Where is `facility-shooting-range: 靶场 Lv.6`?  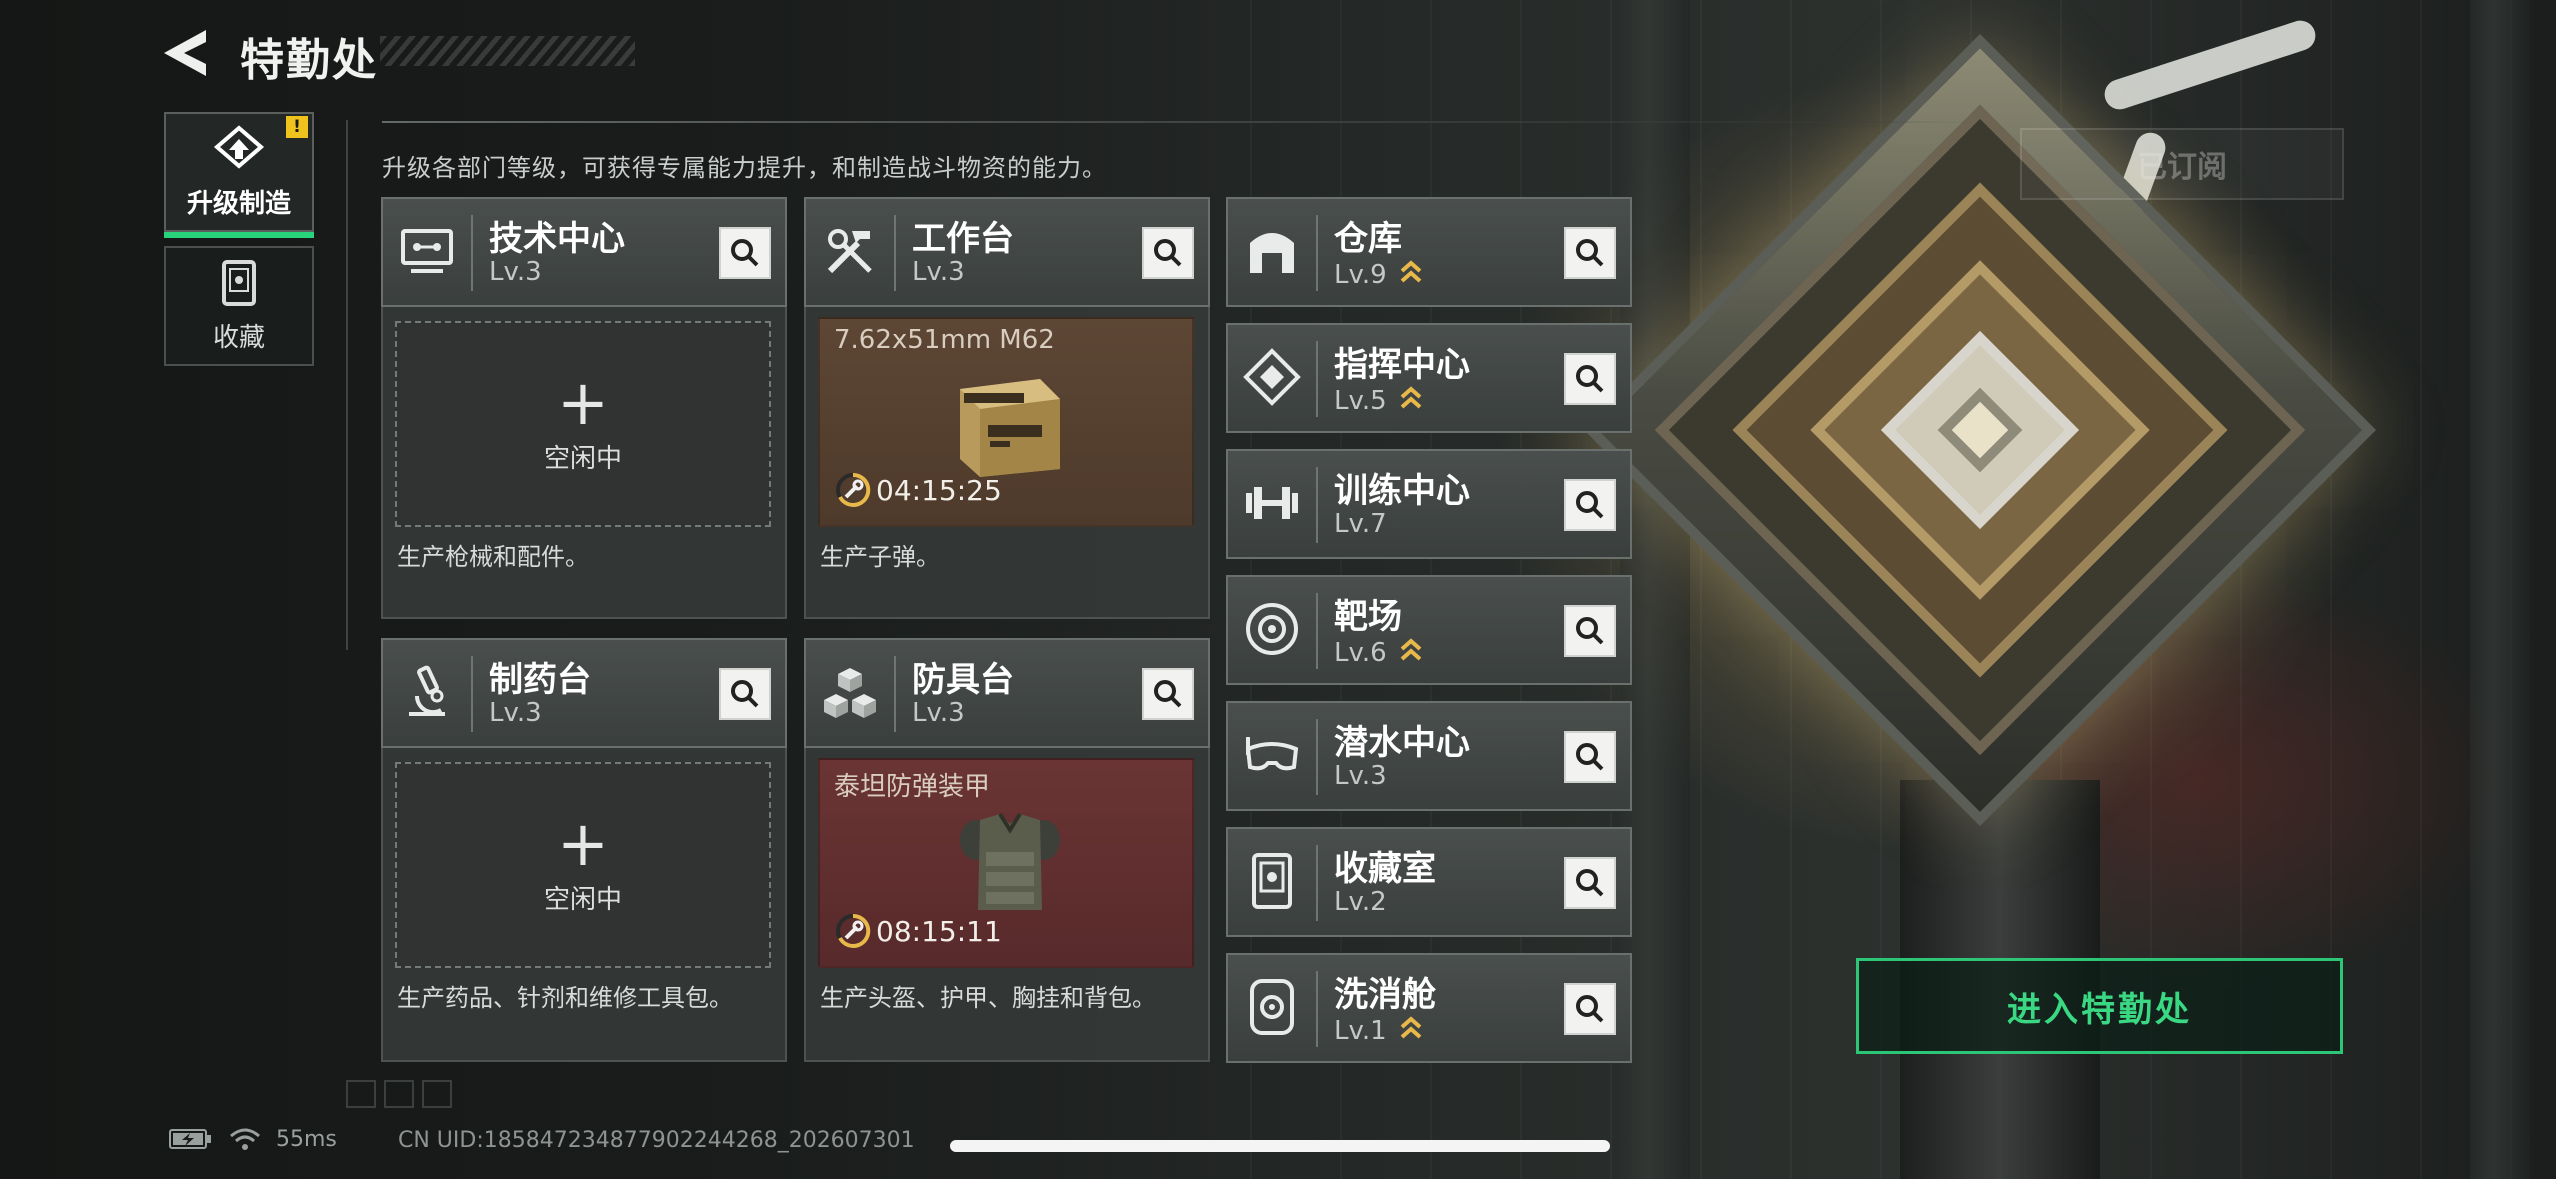
facility-shooting-range: 靶场 Lv.6 is located at coordinates (1429, 630).